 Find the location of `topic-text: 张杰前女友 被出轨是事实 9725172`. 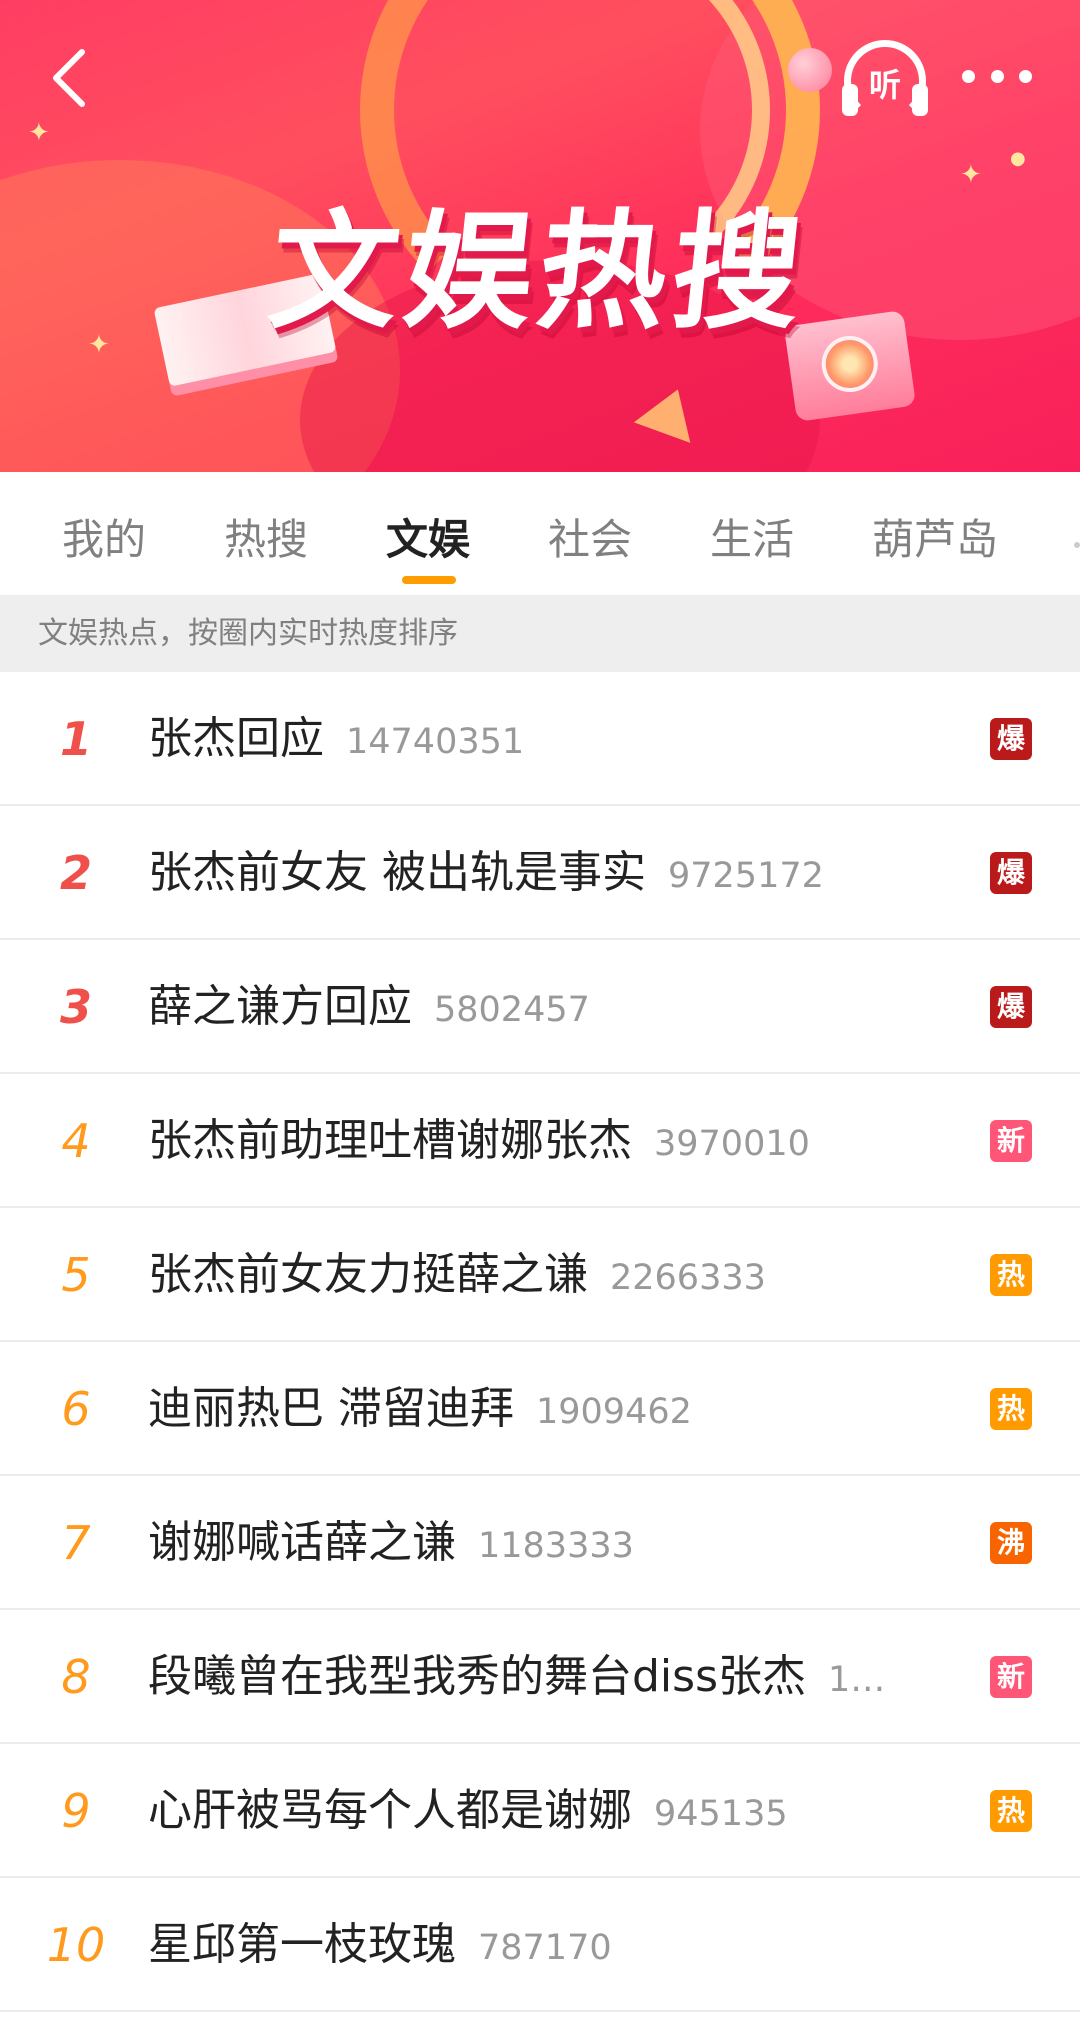

topic-text: 张杰前女友 被出轨是事实 9725172 is located at coordinates (548, 873).